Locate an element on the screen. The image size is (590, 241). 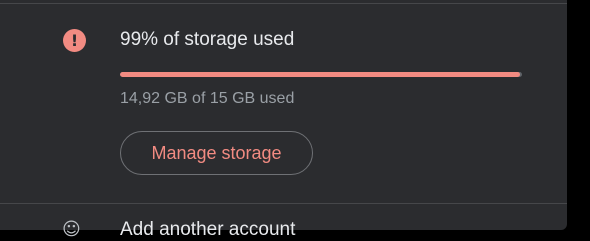
storage-warning-title: 99% of storage used is located at coordinates (207, 39).